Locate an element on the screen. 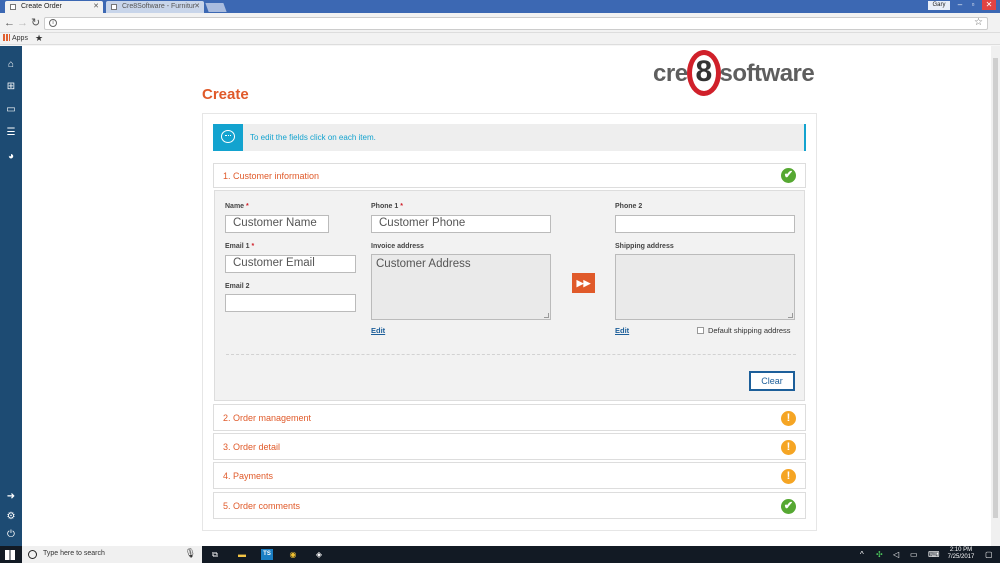  apps-grid-icon is located at coordinates (6, 37).